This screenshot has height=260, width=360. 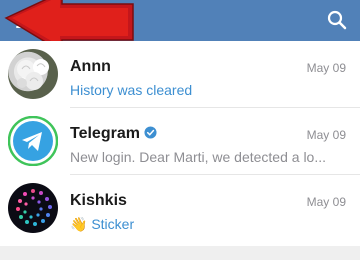 What do you see at coordinates (131, 90) in the screenshot?
I see `chat-message-preview: History was cleared` at bounding box center [131, 90].